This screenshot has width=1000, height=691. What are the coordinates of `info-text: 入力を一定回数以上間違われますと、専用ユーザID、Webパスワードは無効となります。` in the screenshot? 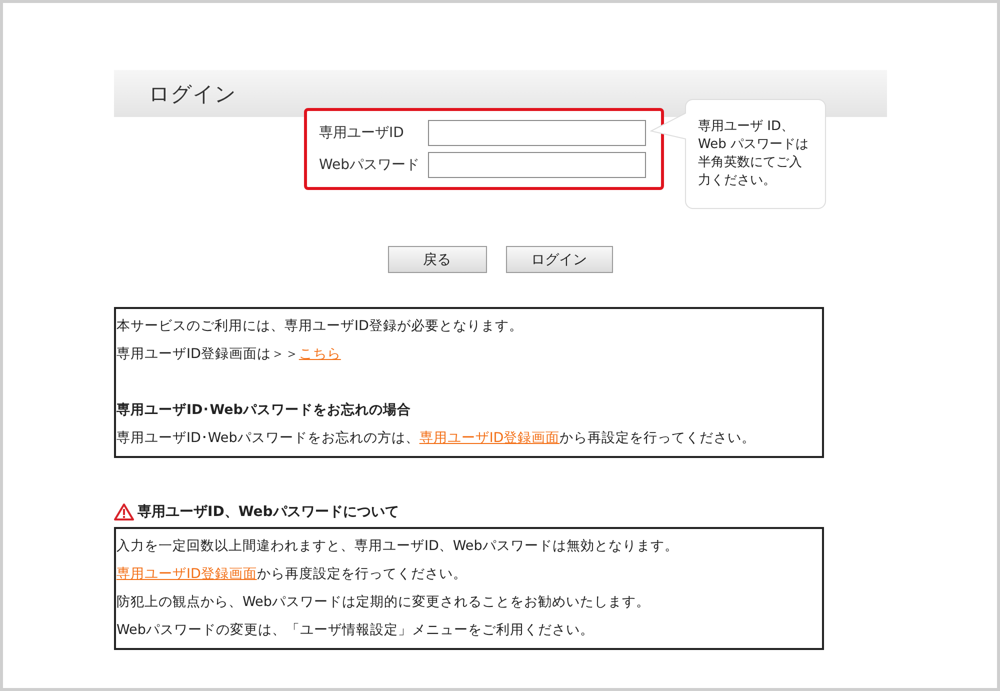 It's located at (397, 546).